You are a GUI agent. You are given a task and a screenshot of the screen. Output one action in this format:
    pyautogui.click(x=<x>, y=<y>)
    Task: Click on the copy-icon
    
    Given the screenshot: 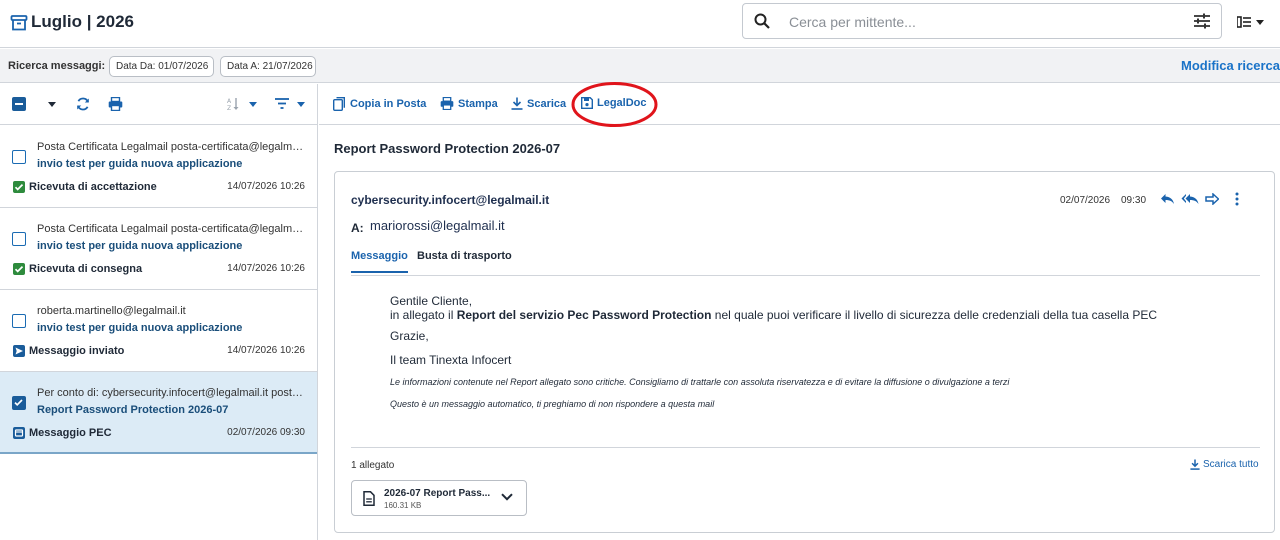 What is the action you would take?
    pyautogui.click(x=339, y=104)
    